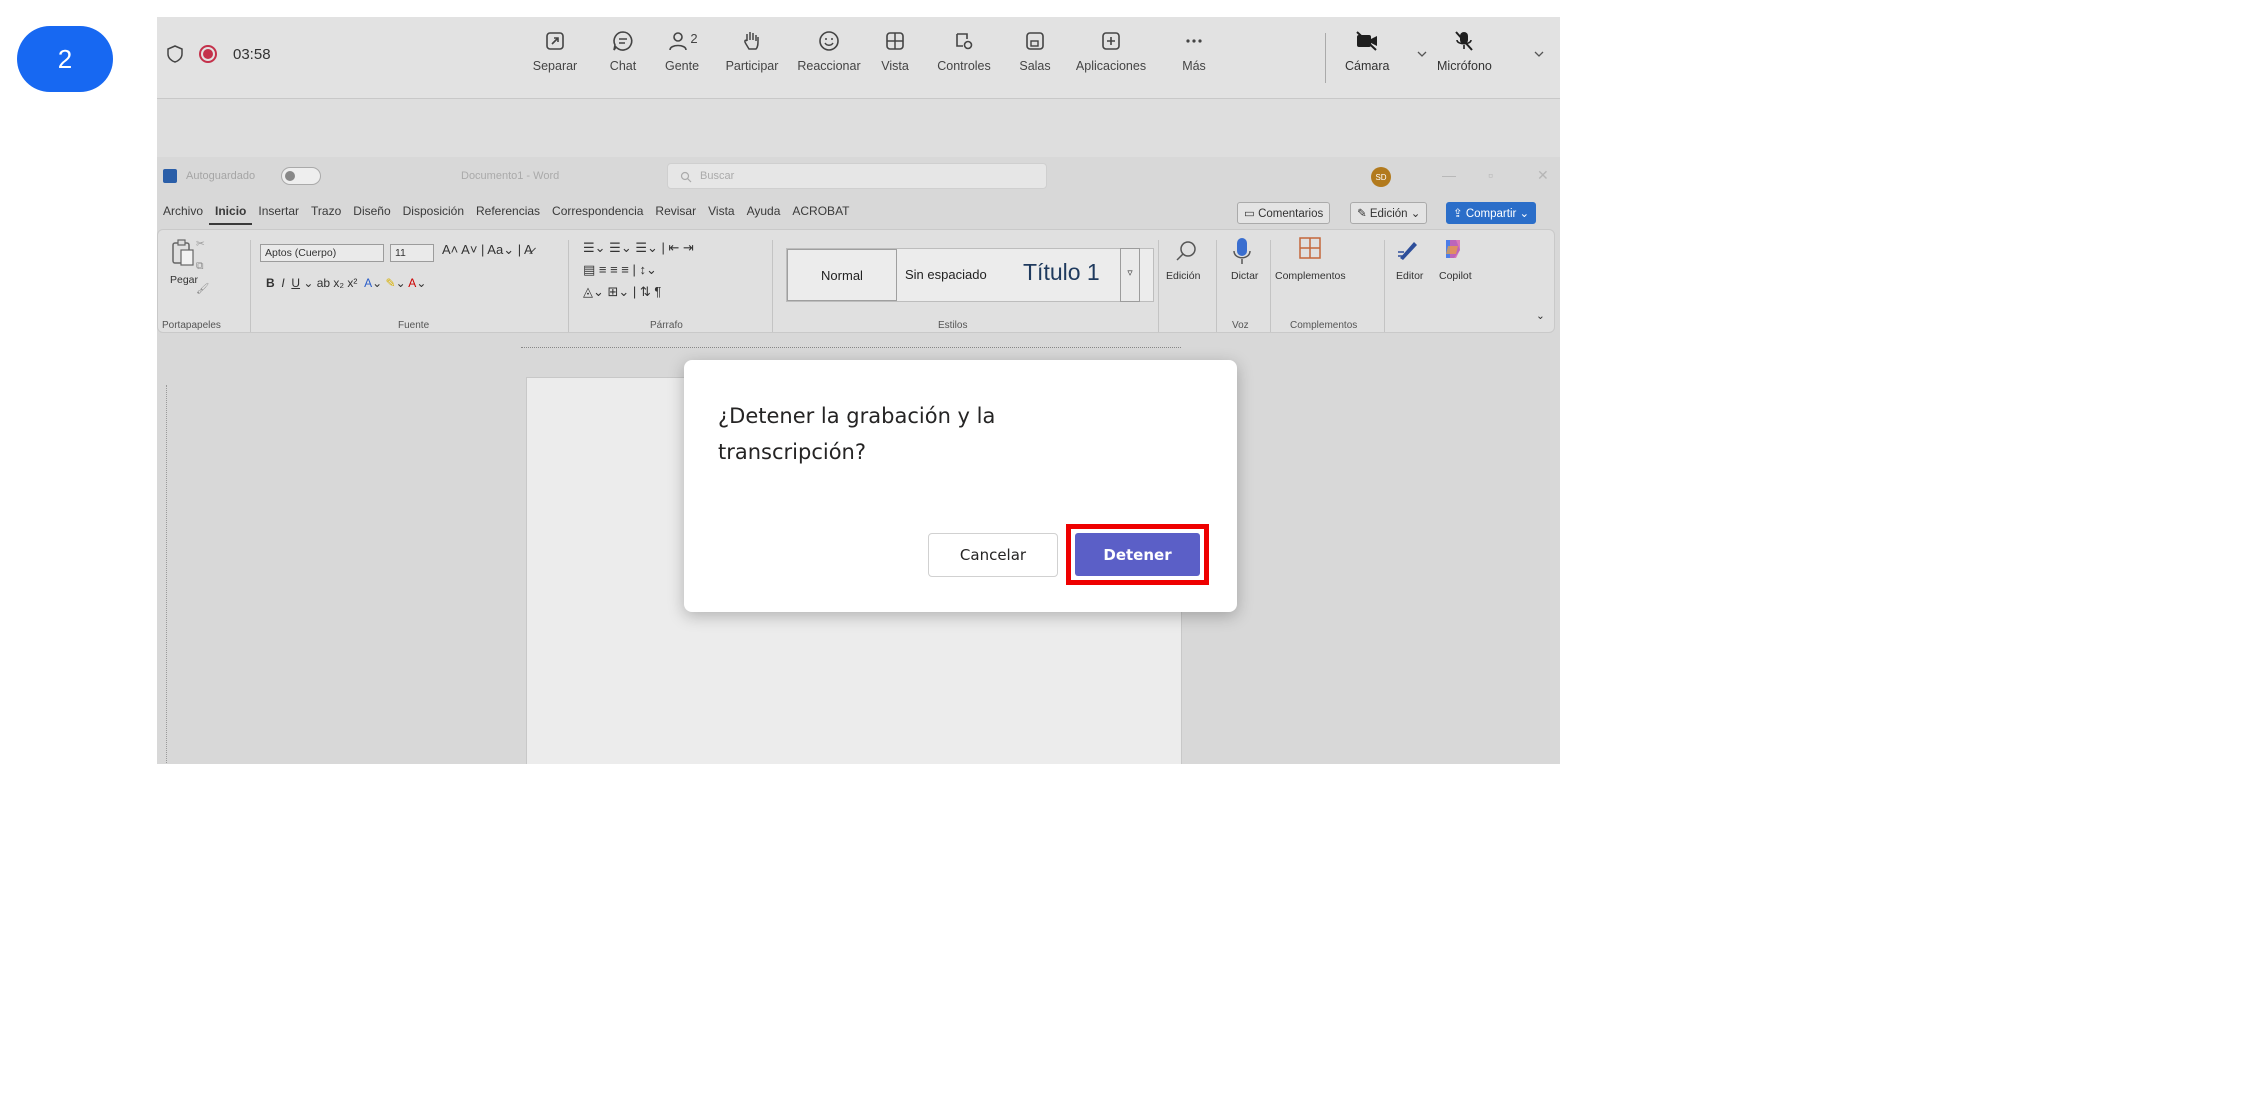 The width and height of the screenshot is (2260, 1107). What do you see at coordinates (412, 253) in the screenshot?
I see `font-size-dropdown: 11` at bounding box center [412, 253].